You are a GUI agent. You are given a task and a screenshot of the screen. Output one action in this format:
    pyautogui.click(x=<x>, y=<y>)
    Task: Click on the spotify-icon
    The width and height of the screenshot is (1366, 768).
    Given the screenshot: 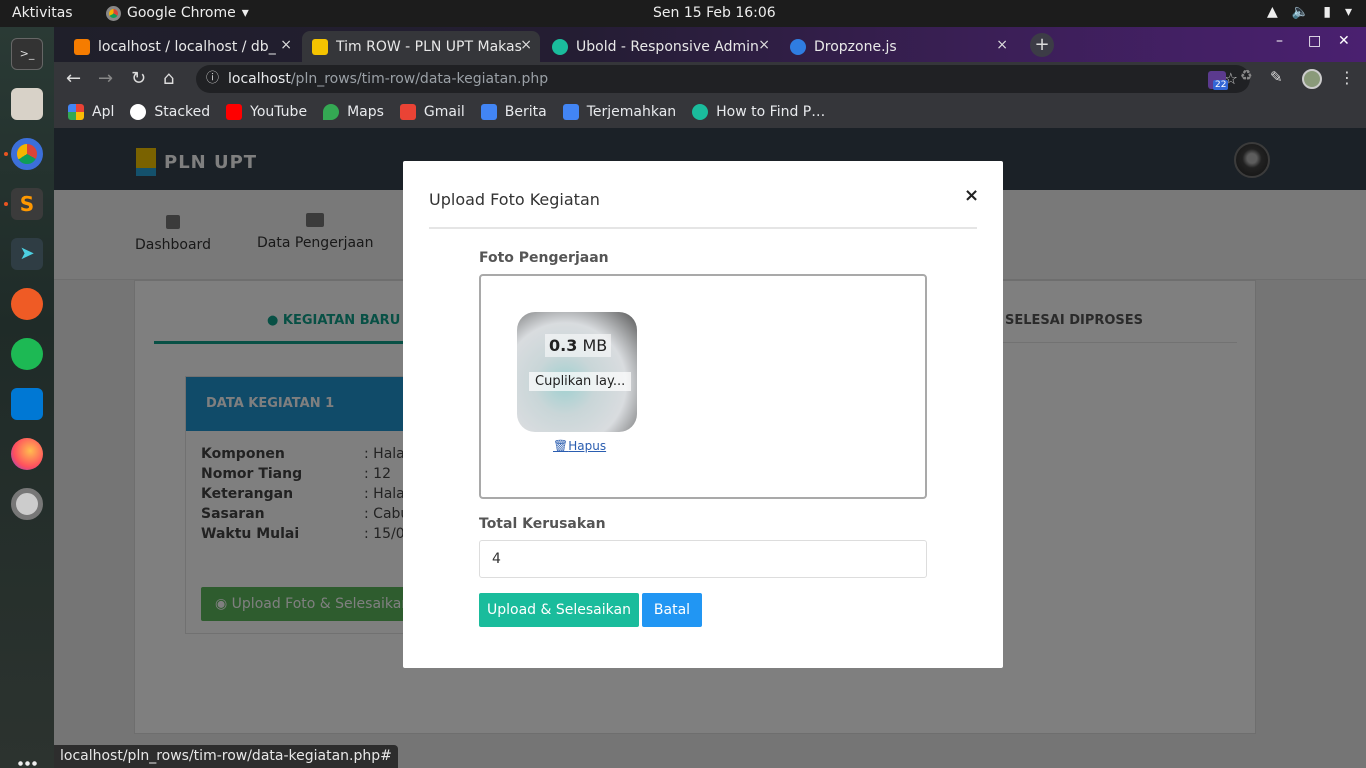 What is the action you would take?
    pyautogui.click(x=27, y=354)
    